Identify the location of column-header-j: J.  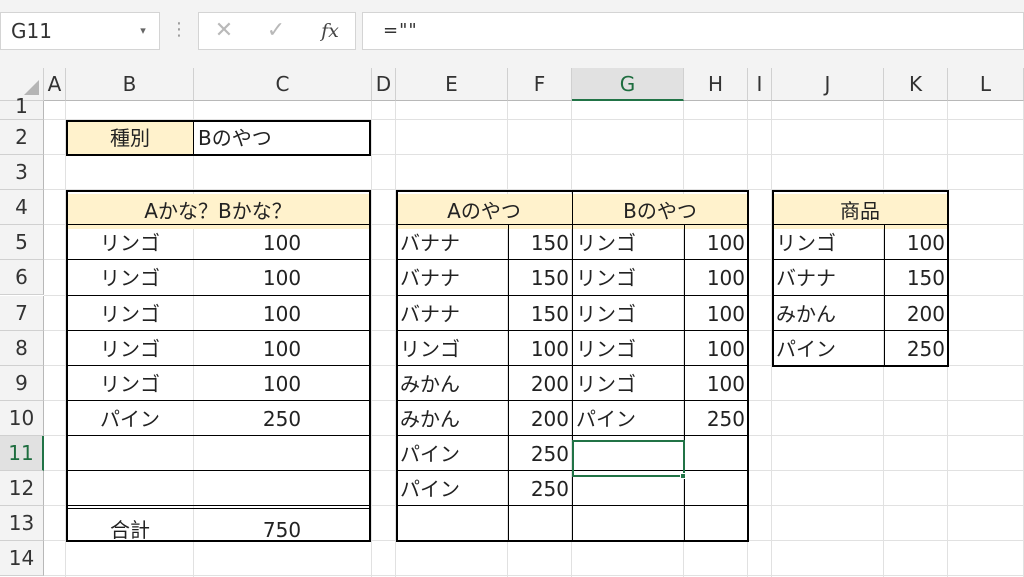
(828, 84).